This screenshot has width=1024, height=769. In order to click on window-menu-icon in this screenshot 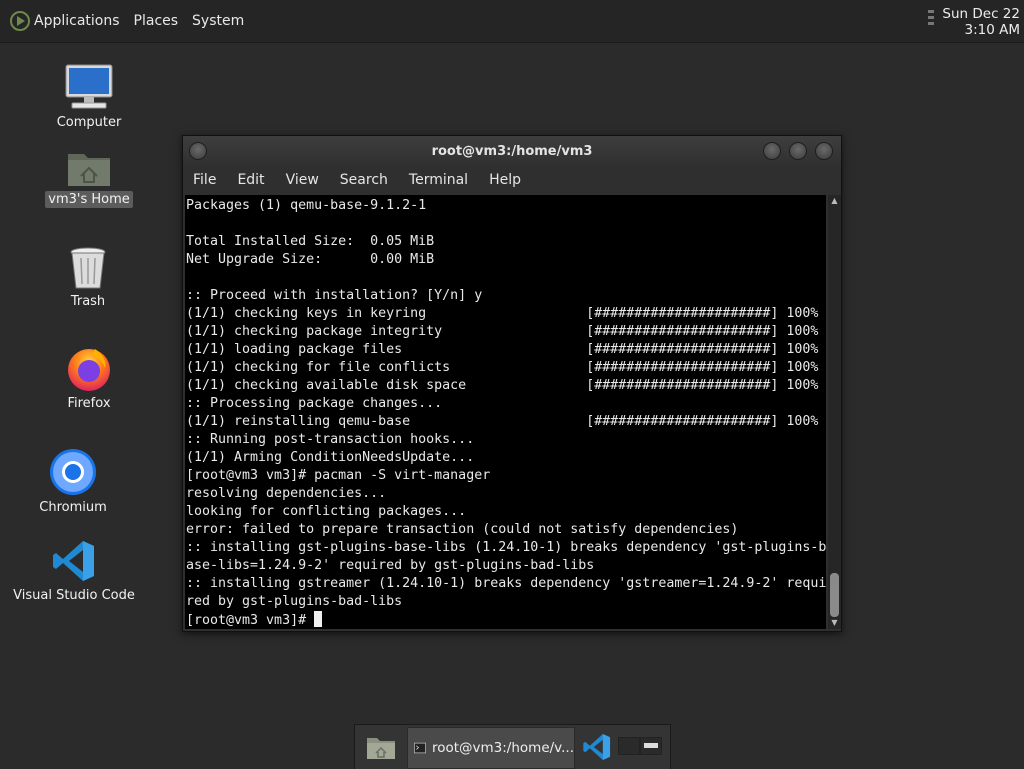, I will do `click(198, 151)`.